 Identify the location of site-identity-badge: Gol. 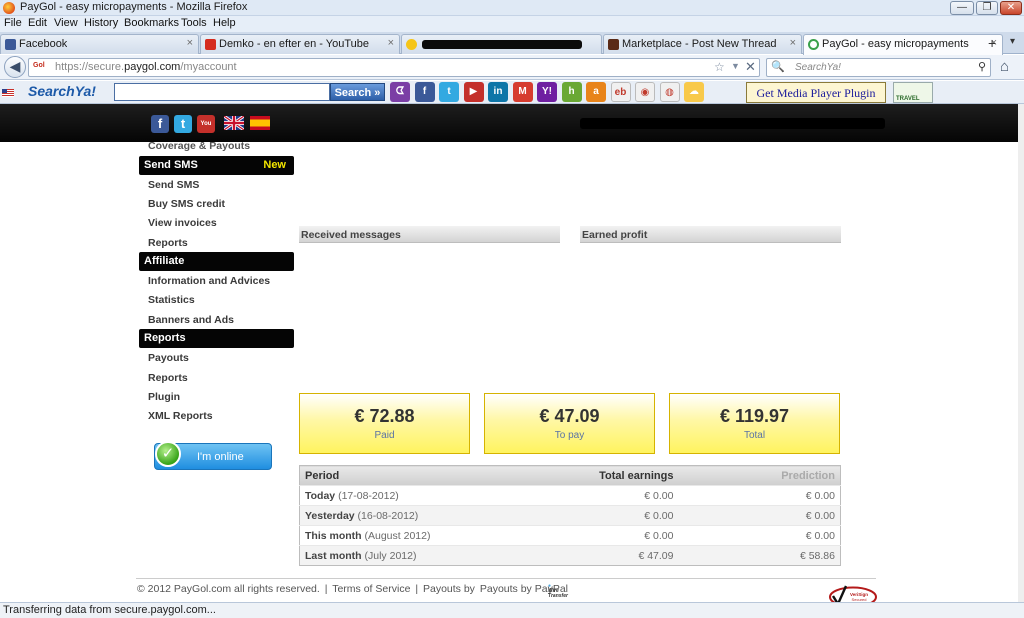
(39, 65).